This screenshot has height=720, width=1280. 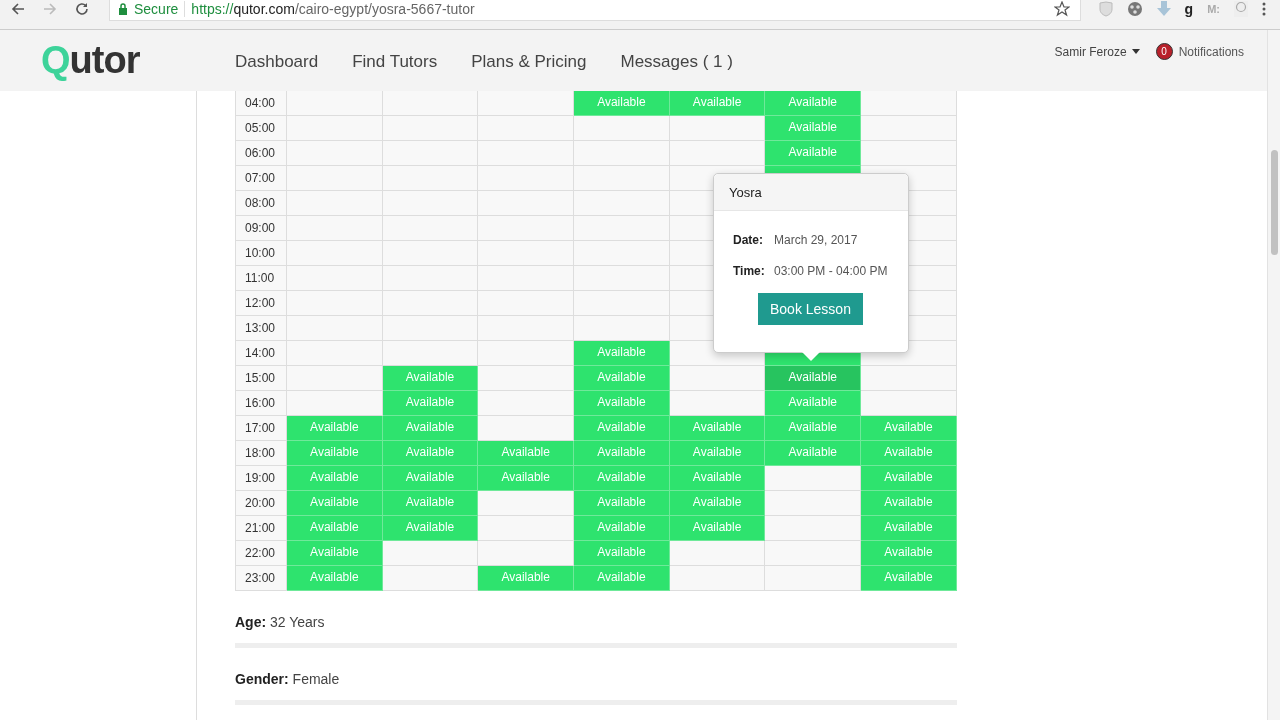 What do you see at coordinates (261, 428) in the screenshot?
I see `time-cell: 17:00` at bounding box center [261, 428].